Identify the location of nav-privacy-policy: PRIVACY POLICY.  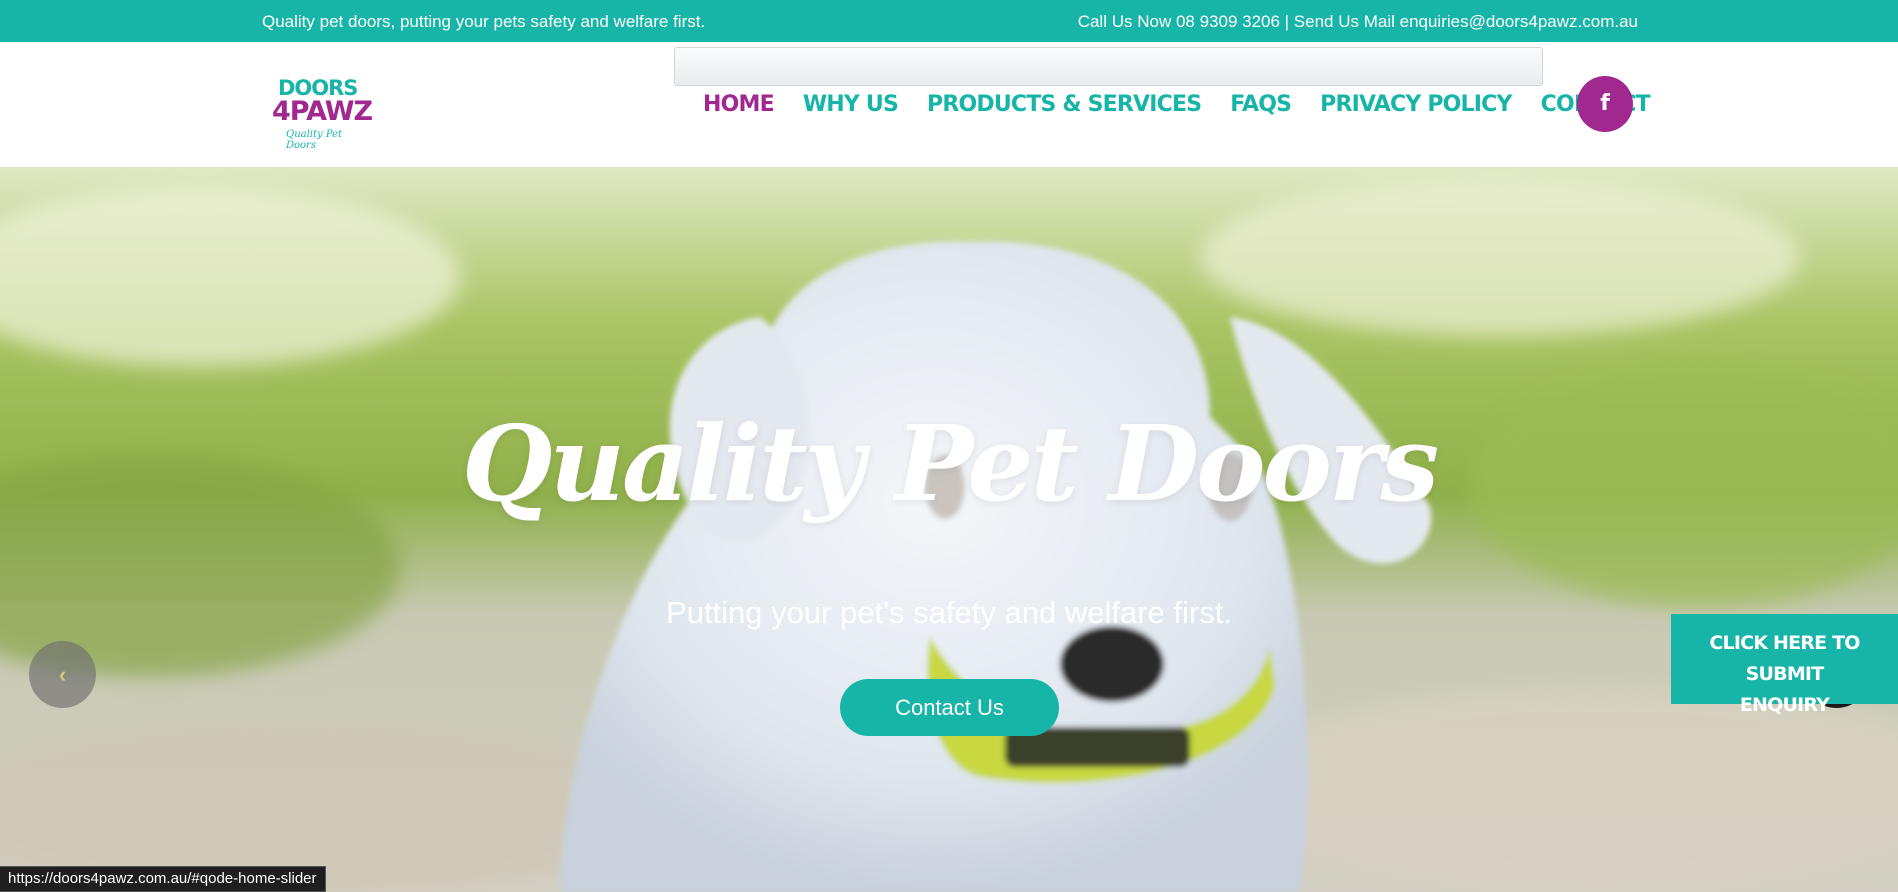
(1416, 104).